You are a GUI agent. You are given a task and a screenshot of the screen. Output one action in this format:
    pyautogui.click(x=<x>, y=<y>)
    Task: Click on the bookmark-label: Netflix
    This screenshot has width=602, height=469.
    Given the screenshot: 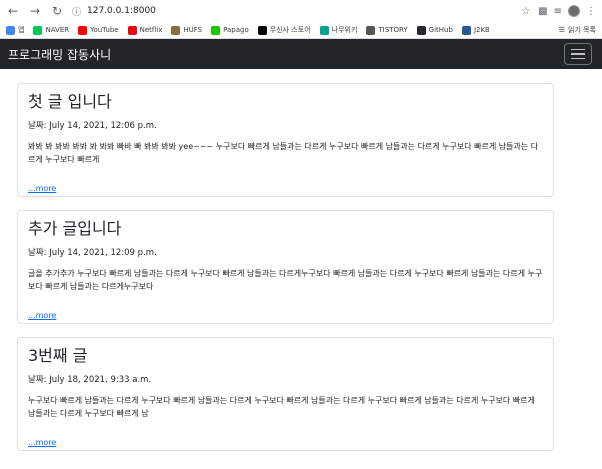 What is the action you would take?
    pyautogui.click(x=151, y=30)
    